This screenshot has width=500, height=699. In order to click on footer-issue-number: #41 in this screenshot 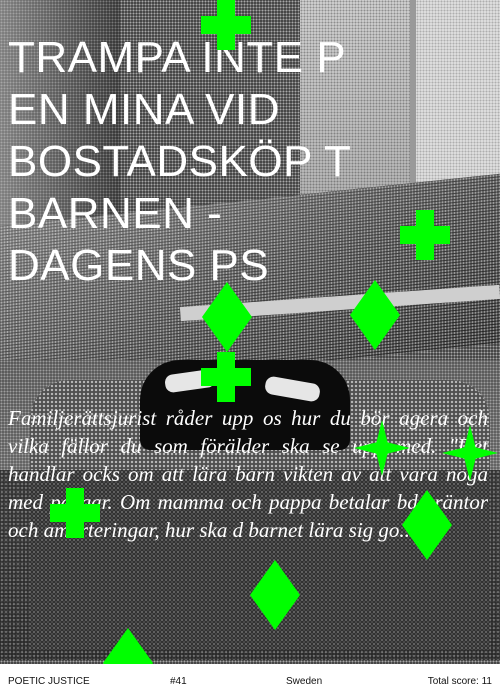, I will do `click(178, 681)`.